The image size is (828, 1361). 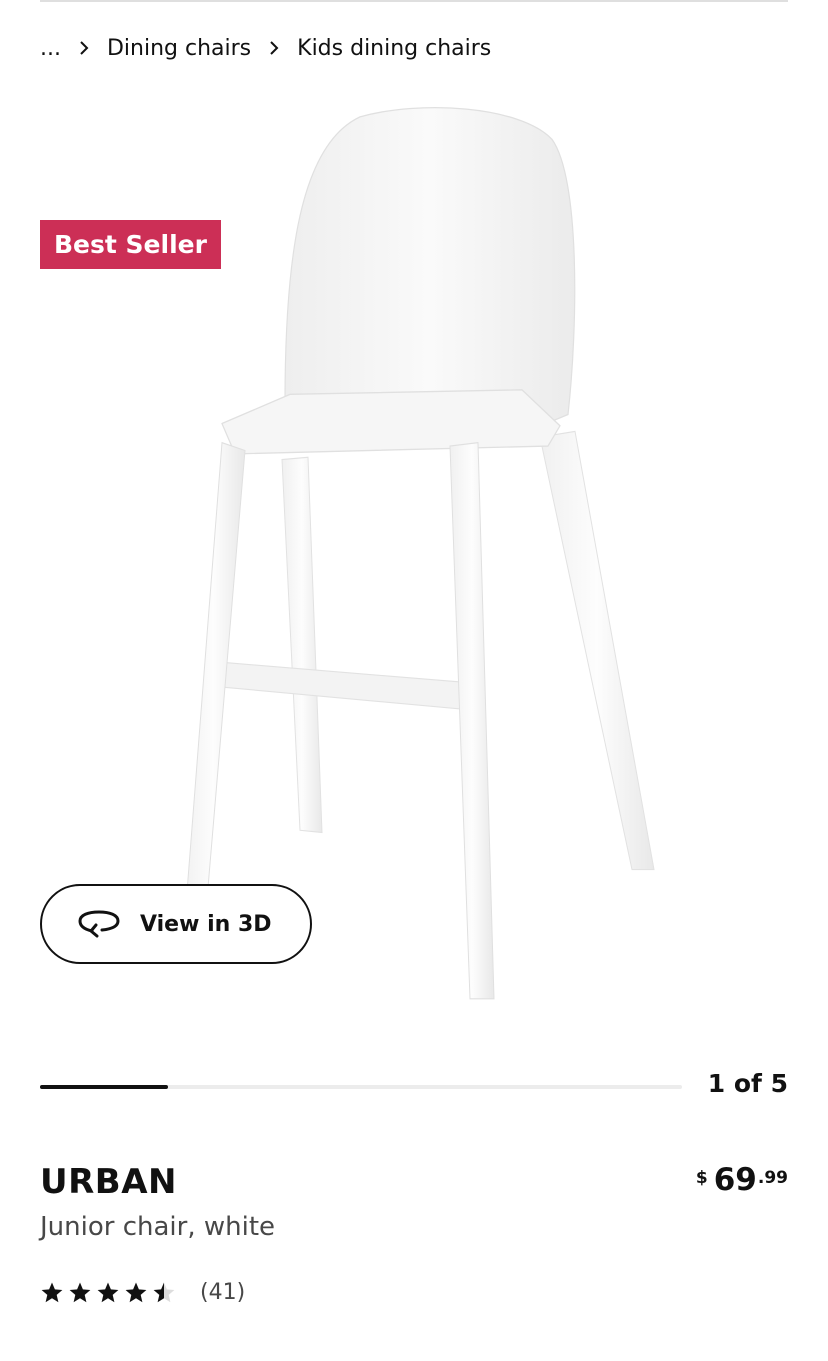 What do you see at coordinates (206, 924) in the screenshot?
I see `view-in-3d-label: View in 3D` at bounding box center [206, 924].